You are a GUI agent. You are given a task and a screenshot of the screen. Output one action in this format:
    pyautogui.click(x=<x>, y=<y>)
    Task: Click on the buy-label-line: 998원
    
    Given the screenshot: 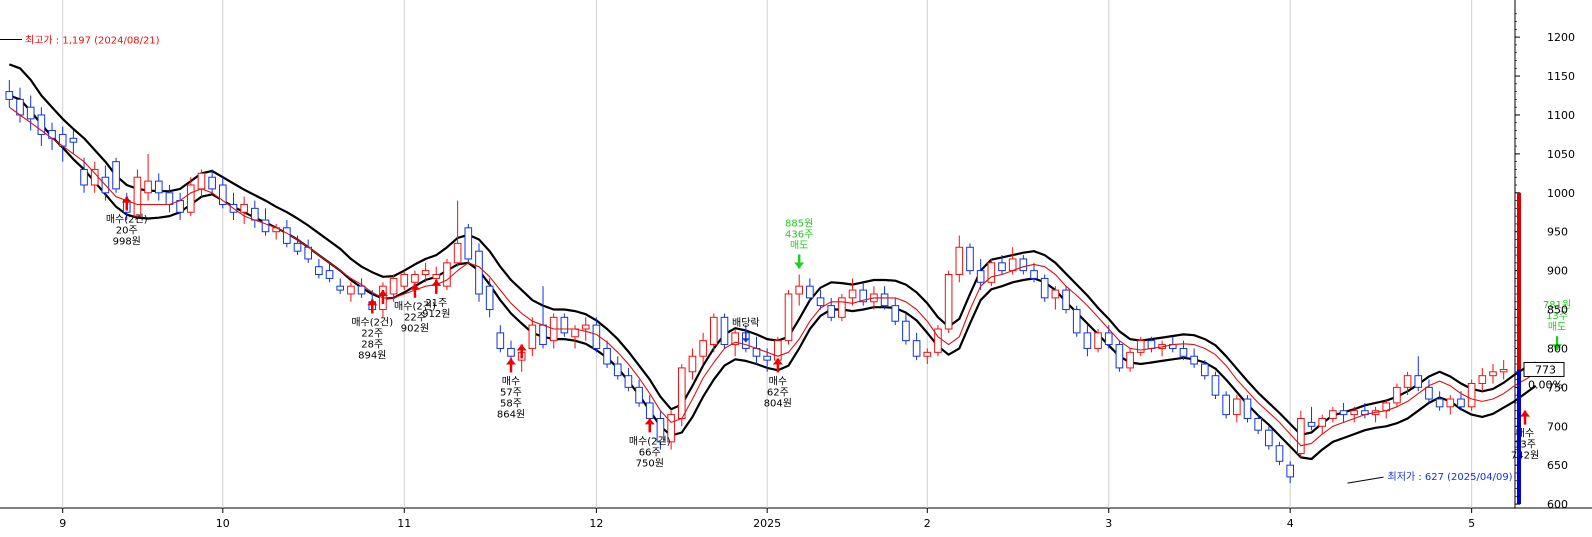 What is the action you would take?
    pyautogui.click(x=127, y=242)
    